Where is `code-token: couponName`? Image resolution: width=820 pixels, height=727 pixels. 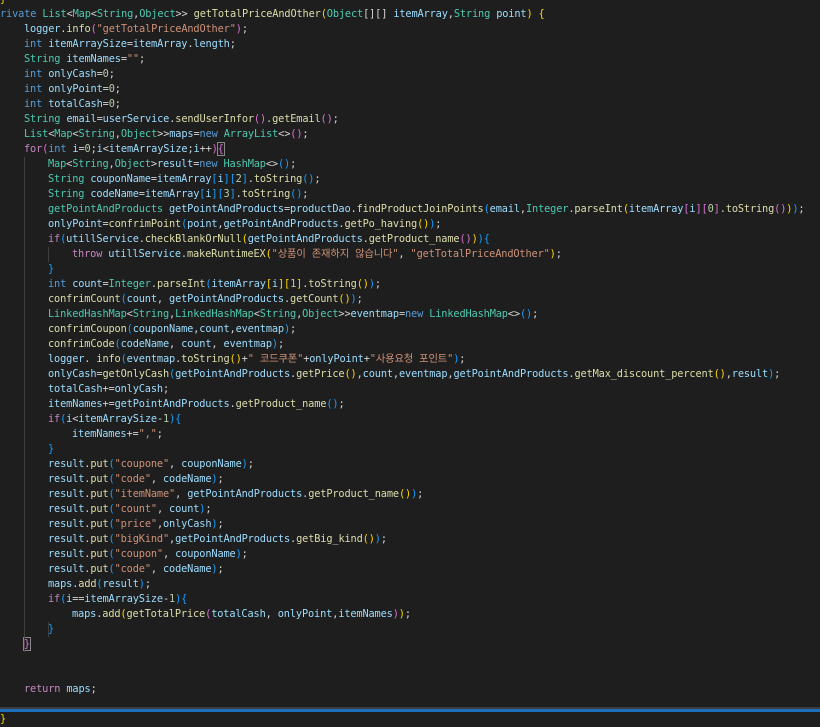 code-token: couponName is located at coordinates (205, 554).